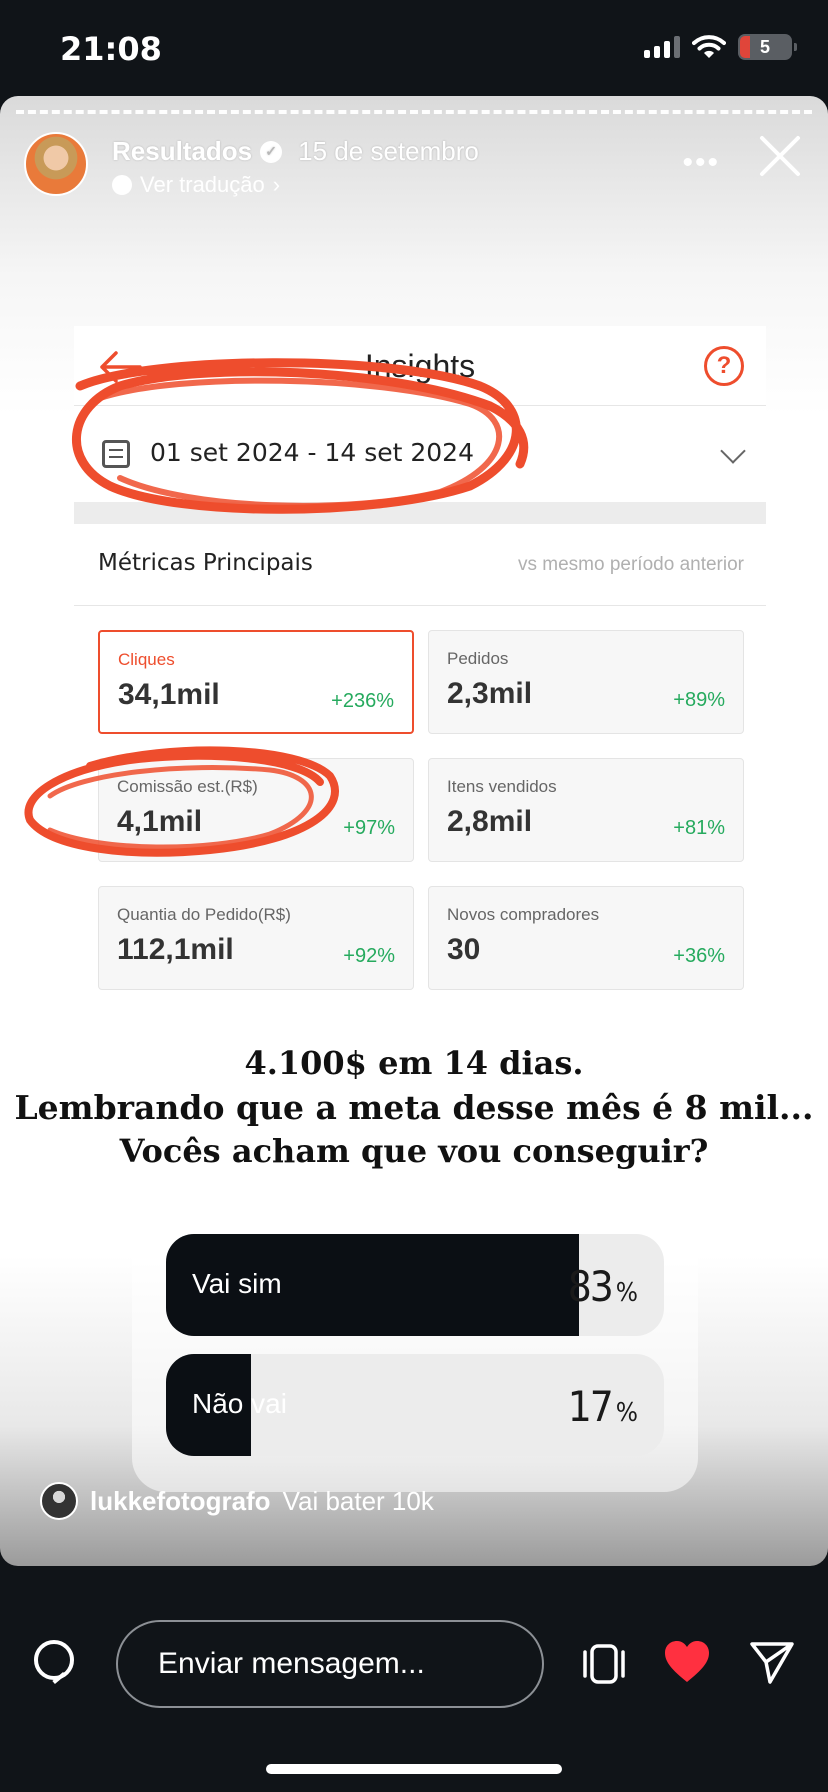 Image resolution: width=828 pixels, height=1792 pixels. What do you see at coordinates (420, 513) in the screenshot?
I see `divider` at bounding box center [420, 513].